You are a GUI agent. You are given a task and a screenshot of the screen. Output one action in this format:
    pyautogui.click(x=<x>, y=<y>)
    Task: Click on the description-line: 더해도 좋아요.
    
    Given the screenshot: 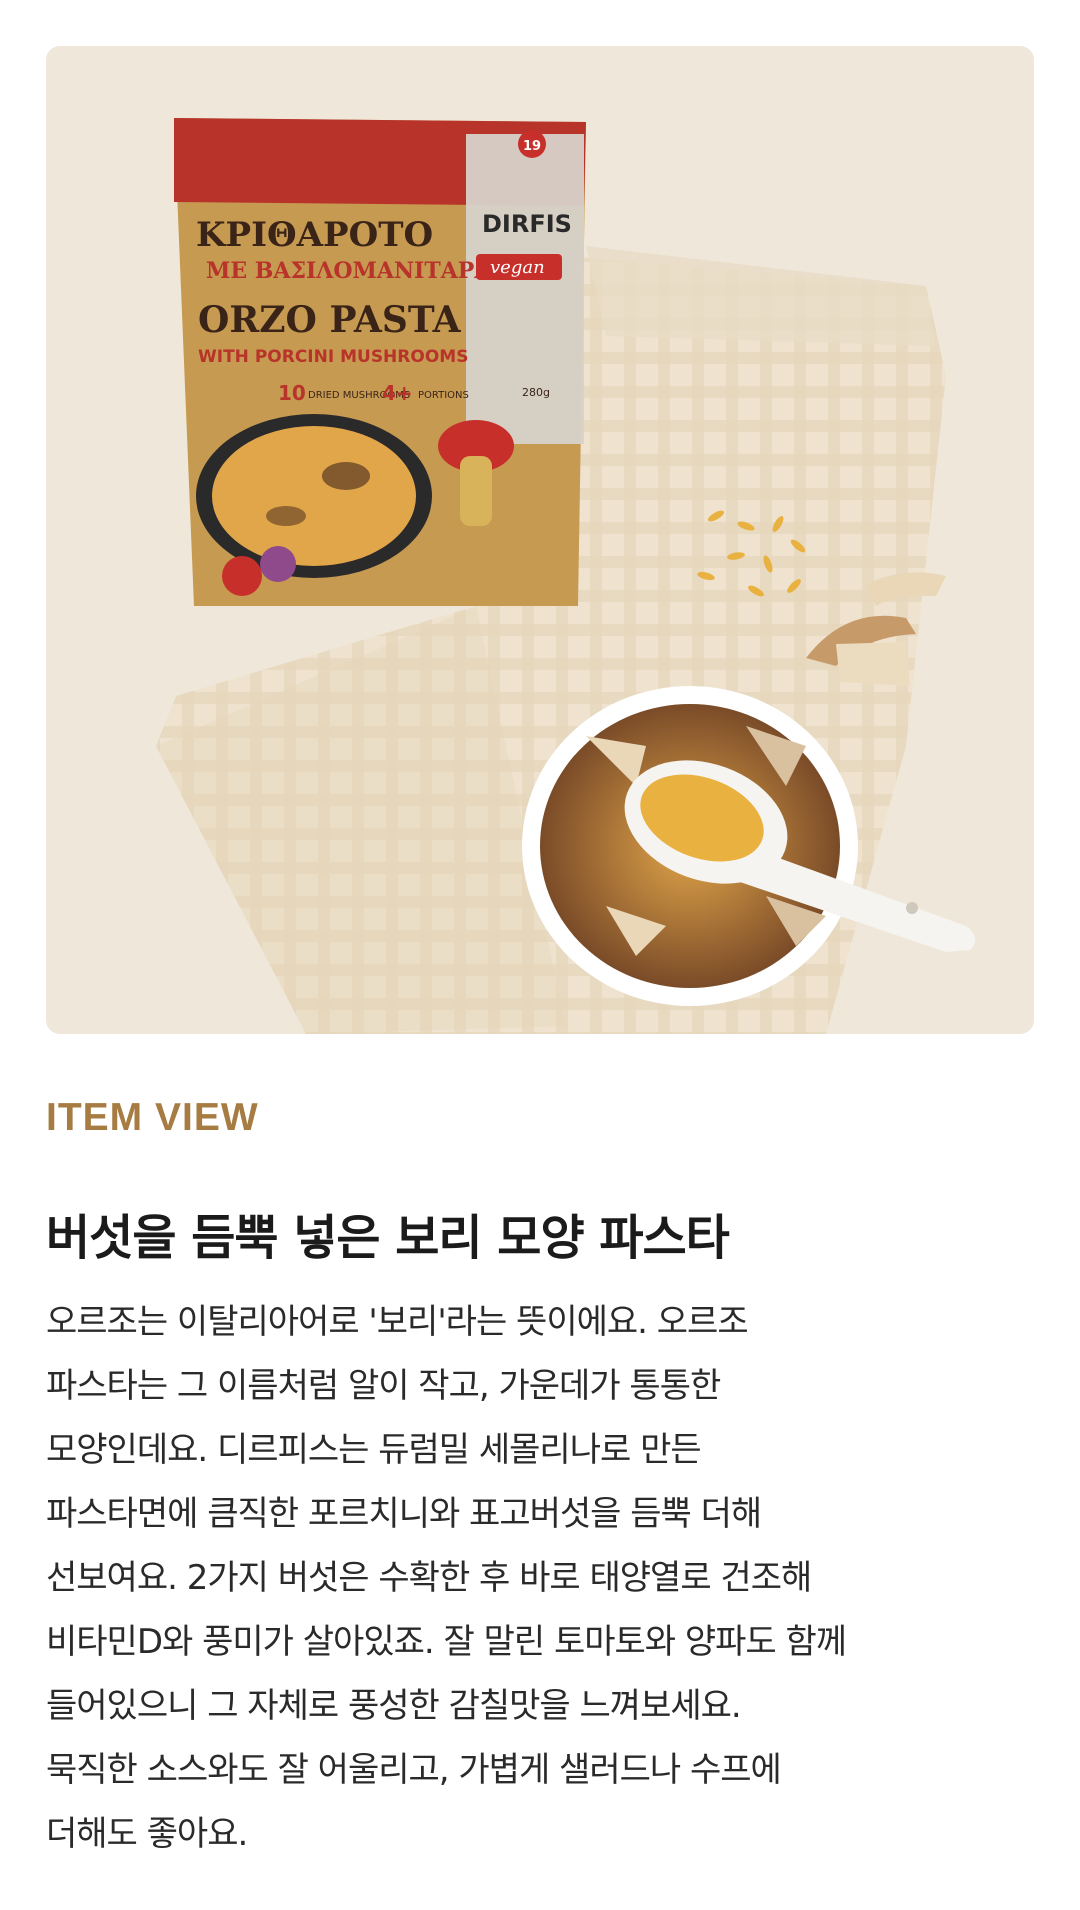 What is the action you would take?
    pyautogui.click(x=147, y=1834)
    